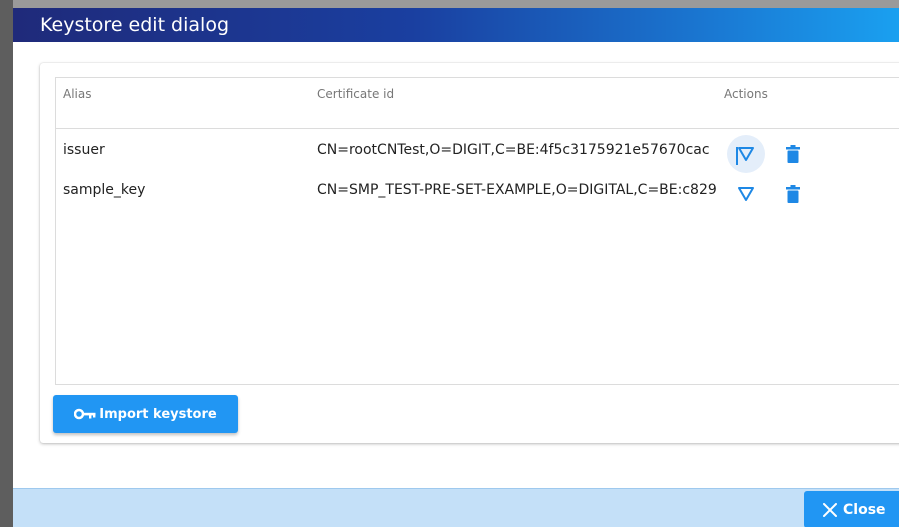 Image resolution: width=899 pixels, height=527 pixels. Describe the element at coordinates (449, 4) in the screenshot. I see `backdrop` at that location.